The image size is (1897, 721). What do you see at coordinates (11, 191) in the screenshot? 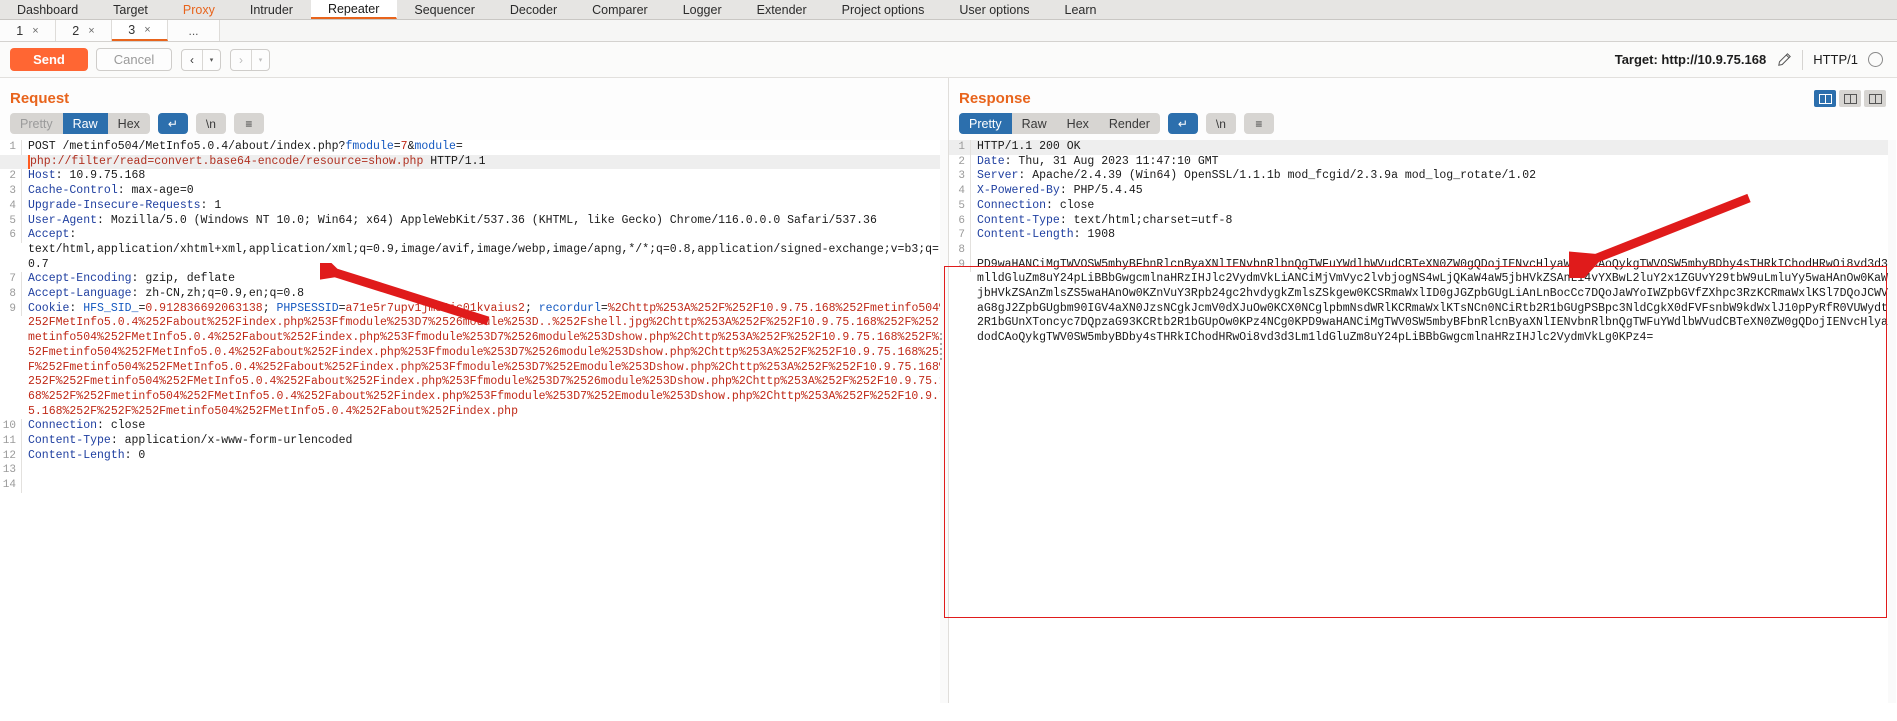
I see `line-number: 3` at bounding box center [11, 191].